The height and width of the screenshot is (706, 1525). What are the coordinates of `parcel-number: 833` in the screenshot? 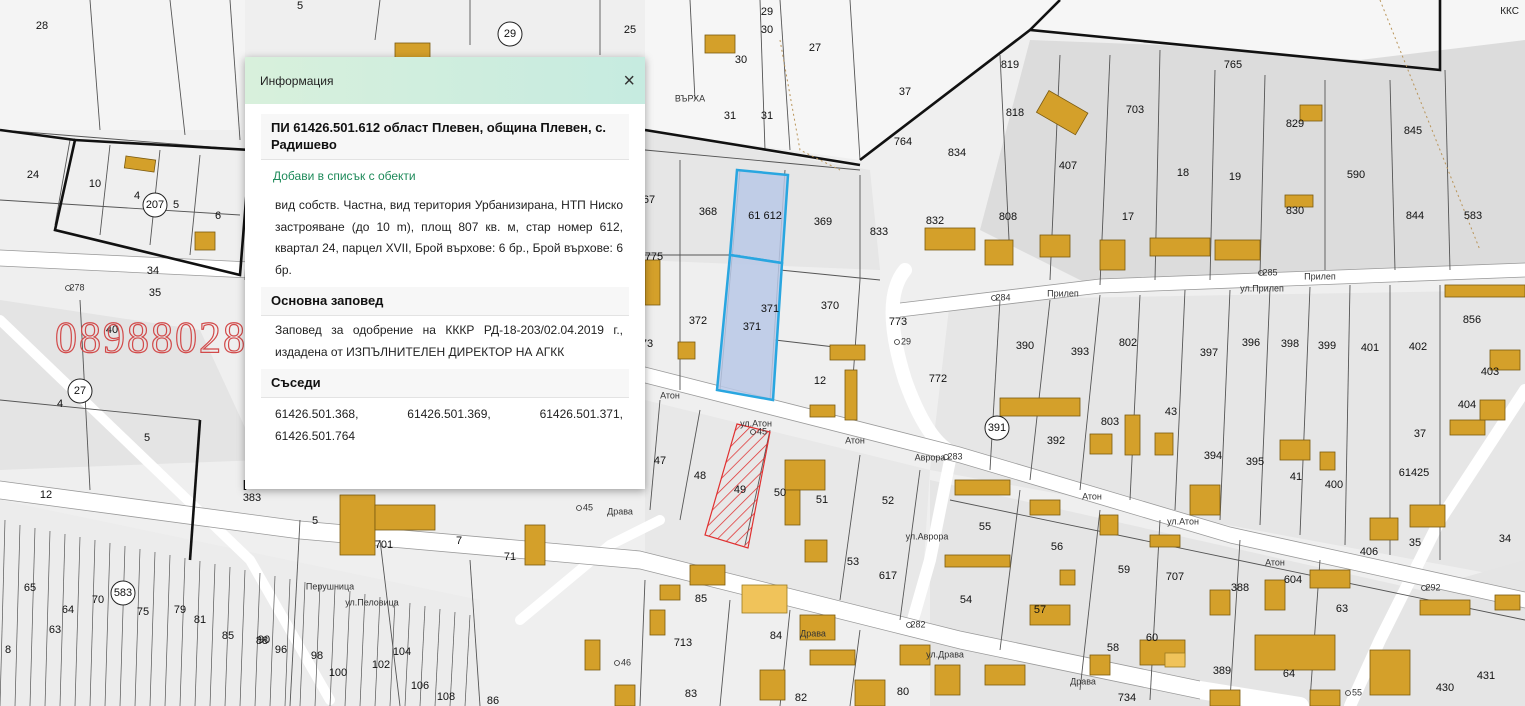 It's located at (879, 232).